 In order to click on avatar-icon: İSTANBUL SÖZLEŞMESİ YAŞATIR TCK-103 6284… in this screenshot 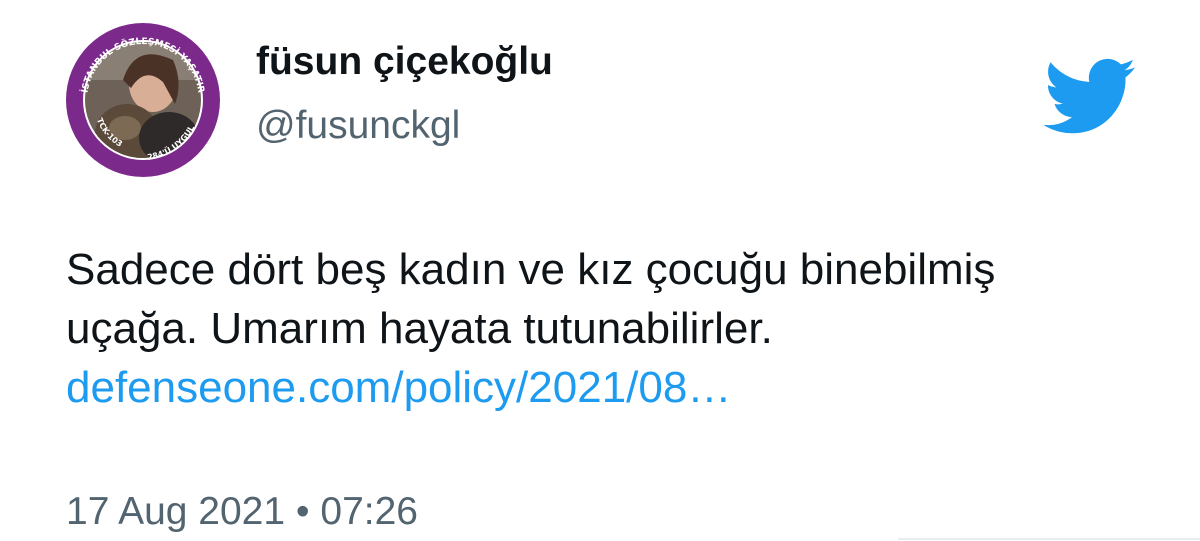, I will do `click(142, 99)`.